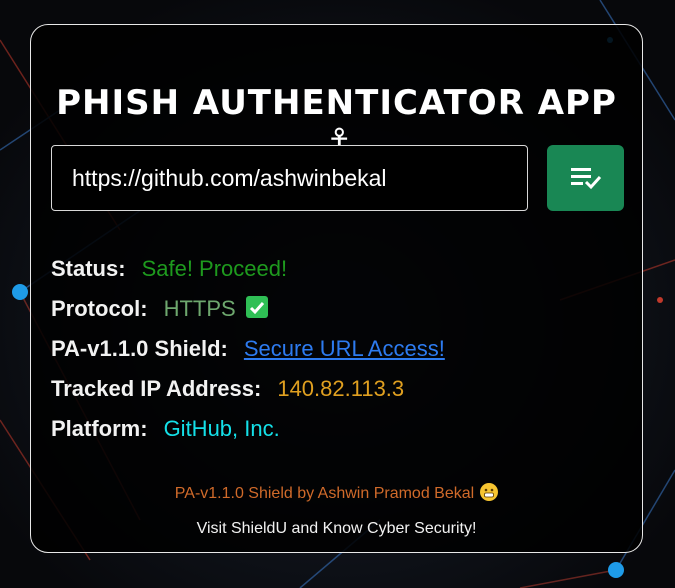  I want to click on checklist-icon, so click(585, 179).